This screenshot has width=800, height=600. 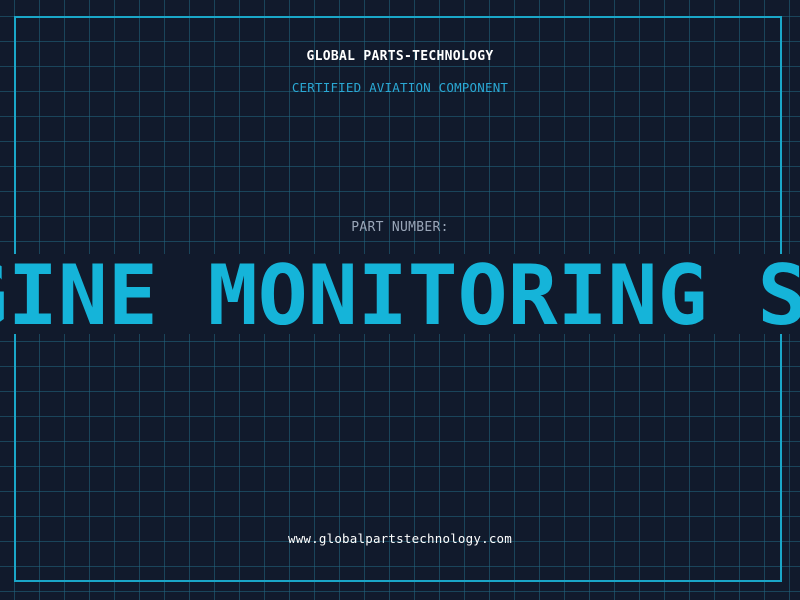 I want to click on part-number-value: ENGINE MONITORING SYSTEM, so click(x=400, y=294).